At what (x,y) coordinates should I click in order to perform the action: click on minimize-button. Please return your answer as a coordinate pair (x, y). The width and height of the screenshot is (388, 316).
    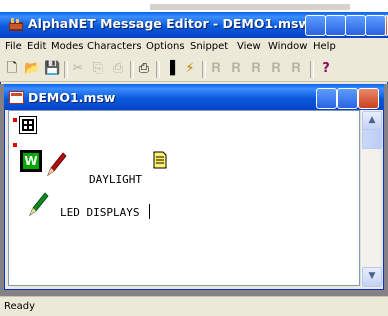
    Looking at the image, I should click on (355, 25).